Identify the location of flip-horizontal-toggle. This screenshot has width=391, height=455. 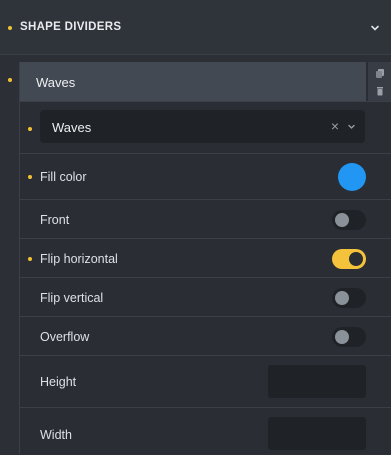
(349, 259).